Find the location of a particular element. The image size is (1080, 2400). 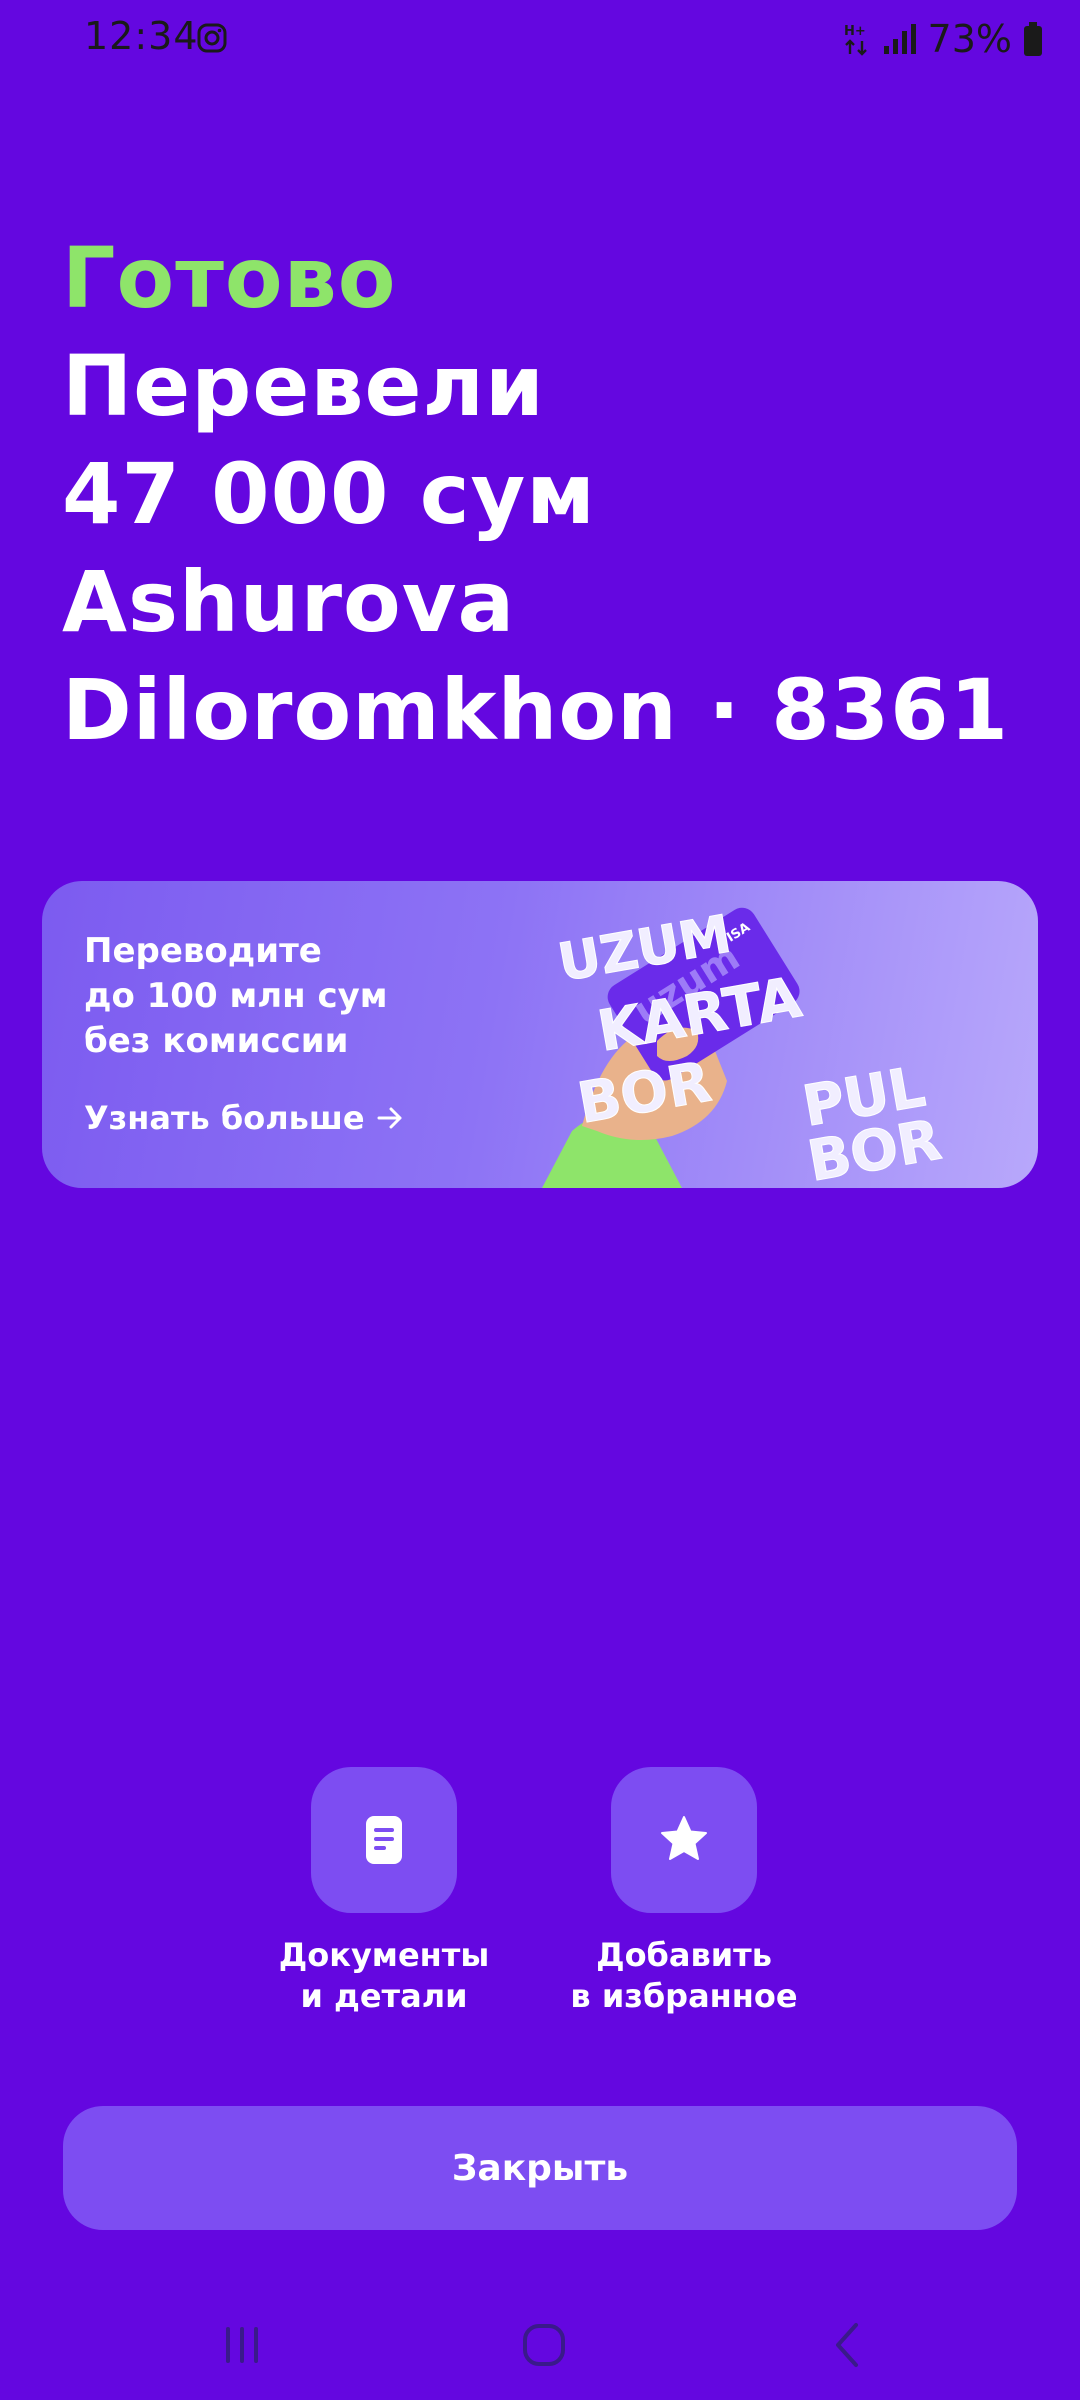

document-icon is located at coordinates (384, 1840).